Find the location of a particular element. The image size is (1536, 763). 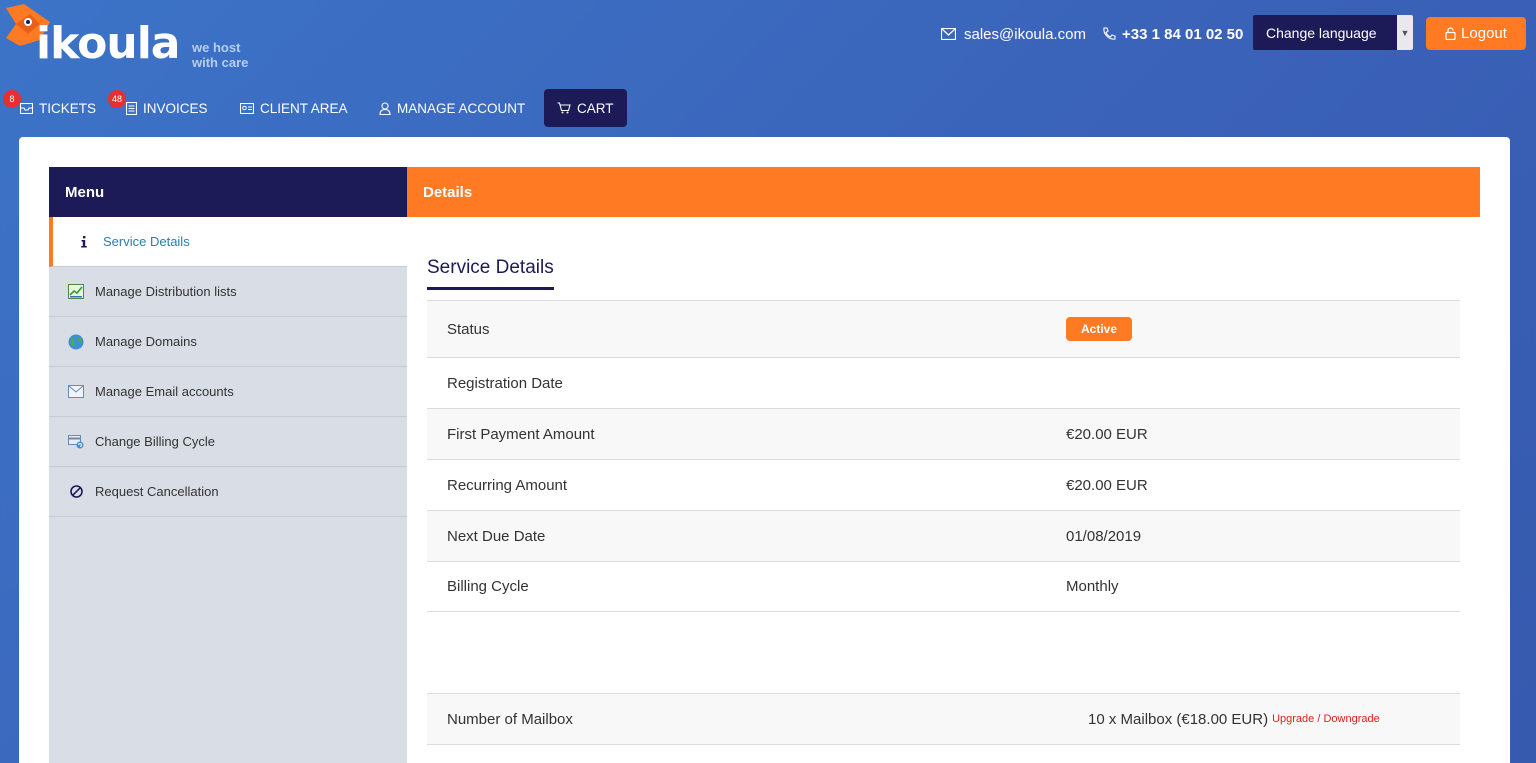

phone-link: +33 1 84 01 02 50 is located at coordinates (1172, 34).